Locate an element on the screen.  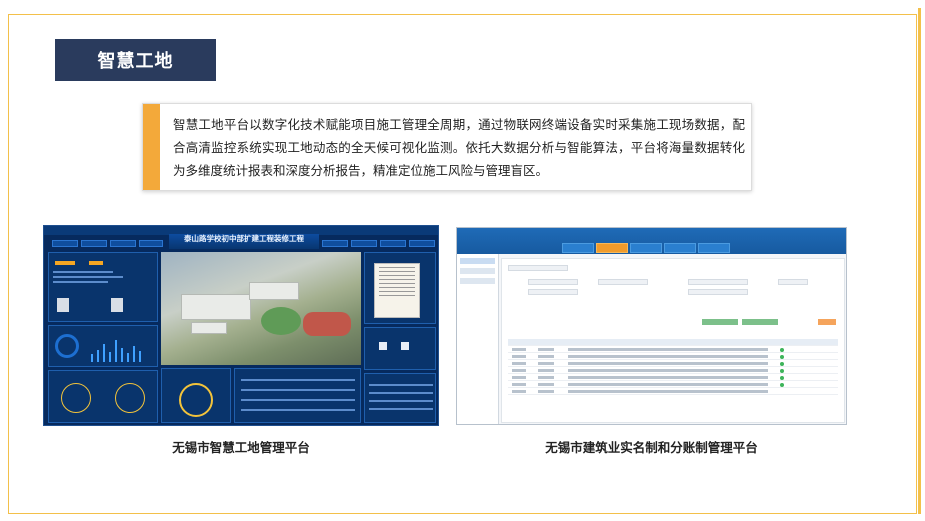
certificate-document is located at coordinates (397, 290).